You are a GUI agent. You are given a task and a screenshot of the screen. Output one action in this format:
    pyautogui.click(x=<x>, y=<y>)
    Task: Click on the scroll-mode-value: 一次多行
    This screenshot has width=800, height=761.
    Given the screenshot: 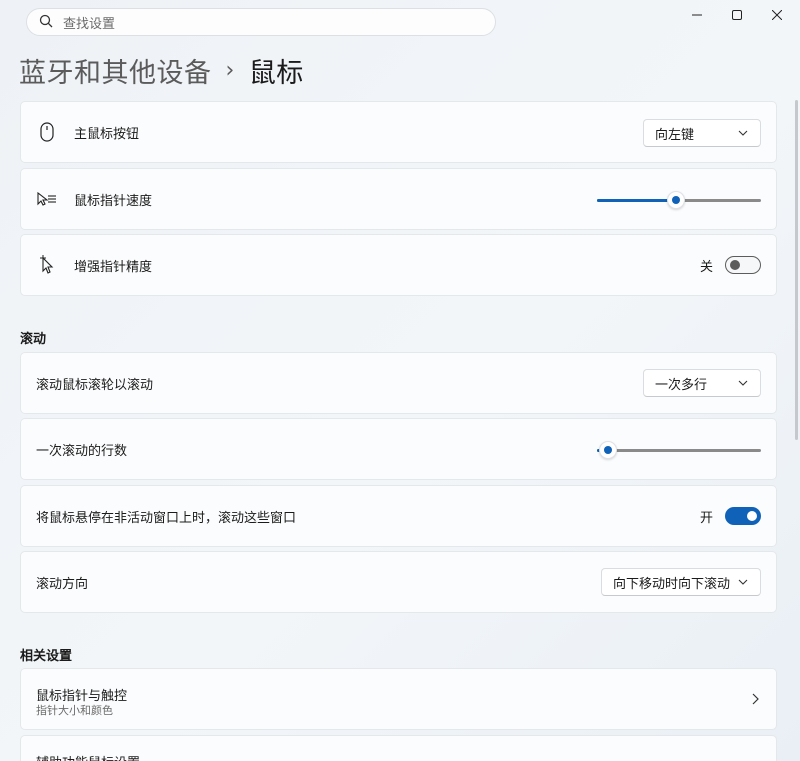 What is the action you would take?
    pyautogui.click(x=681, y=385)
    